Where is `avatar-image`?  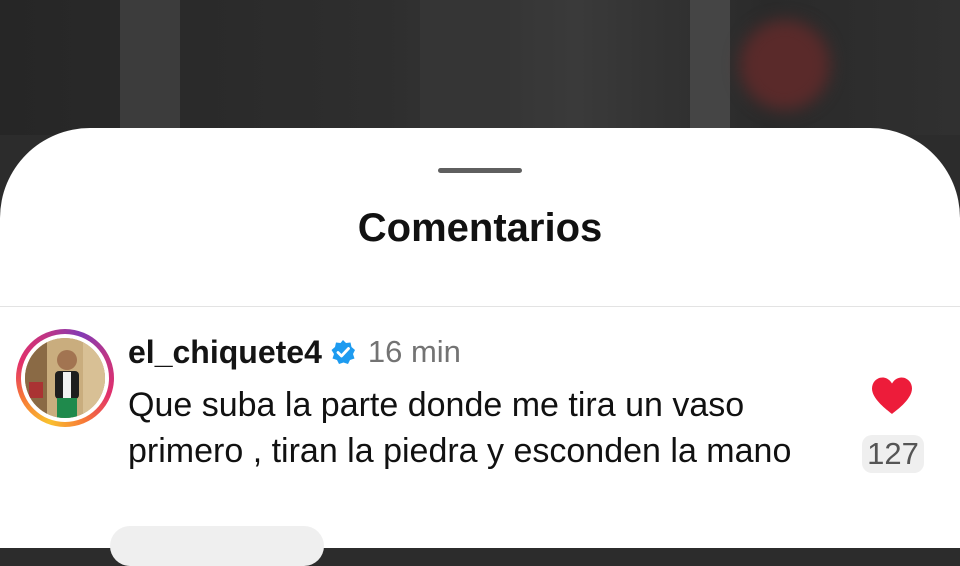
avatar-image is located at coordinates (65, 378).